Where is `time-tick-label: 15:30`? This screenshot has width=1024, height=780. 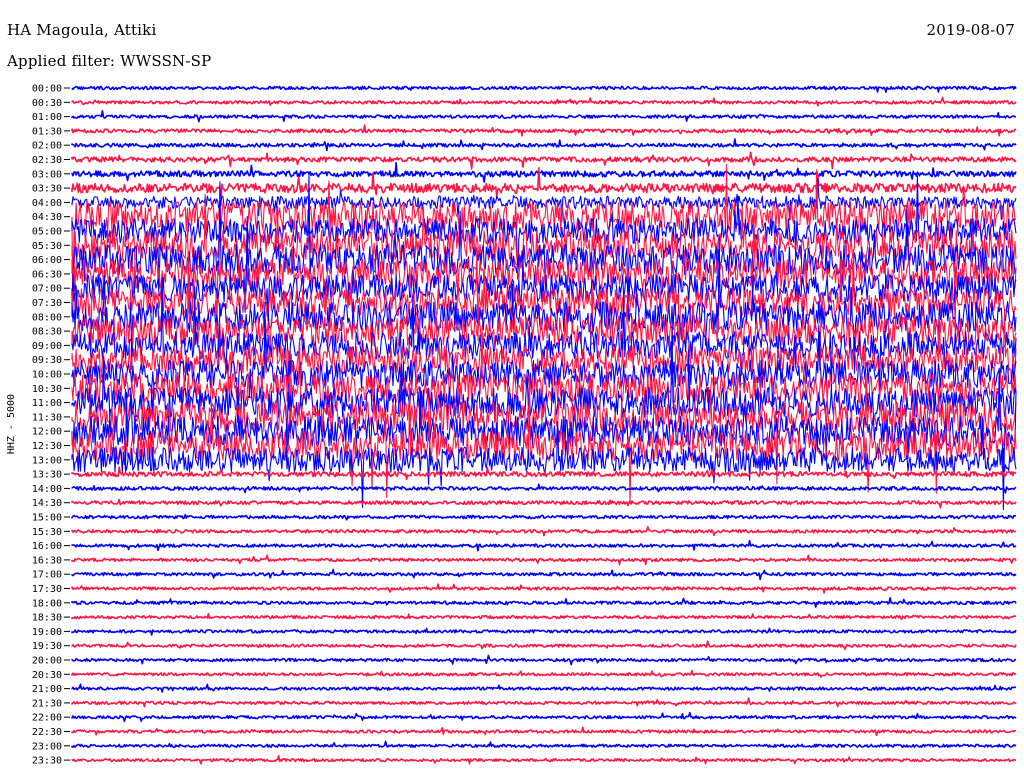
time-tick-label: 15:30 is located at coordinates (47, 532).